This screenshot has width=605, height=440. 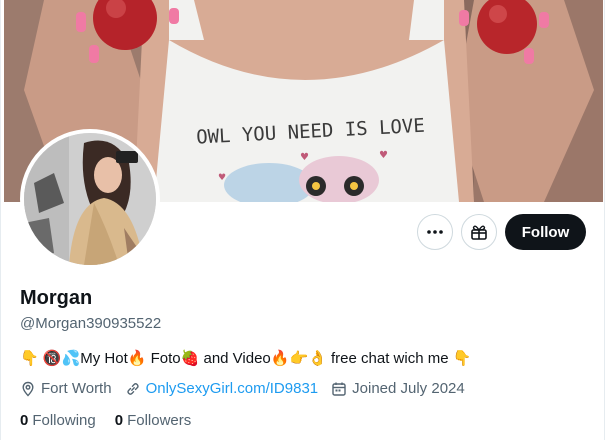 What do you see at coordinates (56, 298) in the screenshot?
I see `display-name: Morgan` at bounding box center [56, 298].